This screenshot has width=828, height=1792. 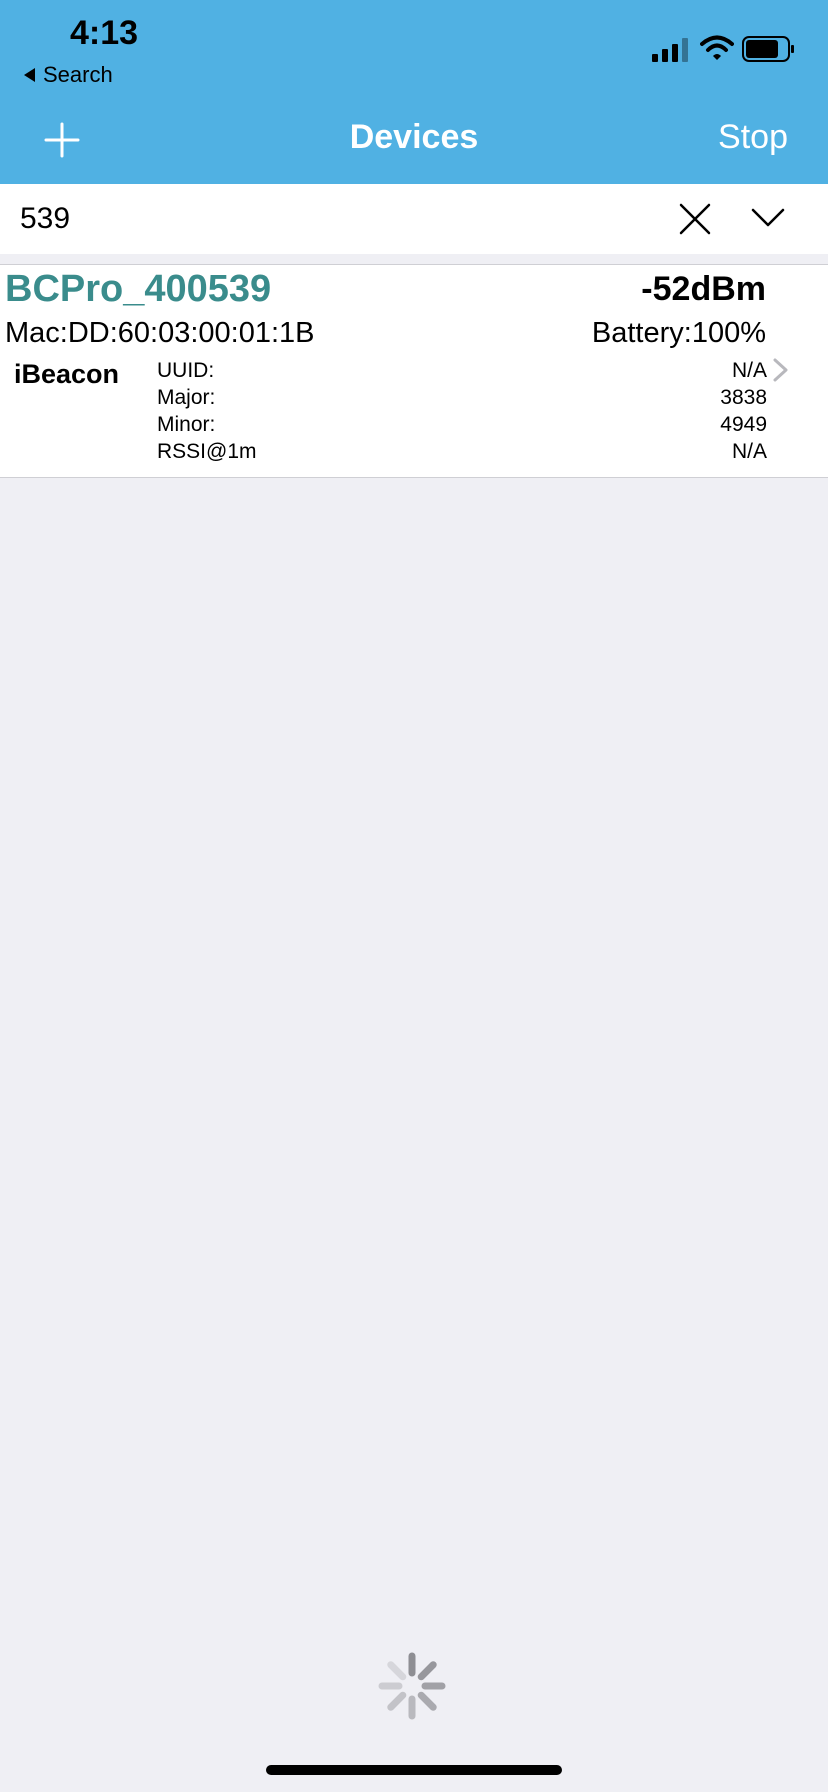 I want to click on rssi-1m-label: RSSI@1m, so click(x=207, y=451).